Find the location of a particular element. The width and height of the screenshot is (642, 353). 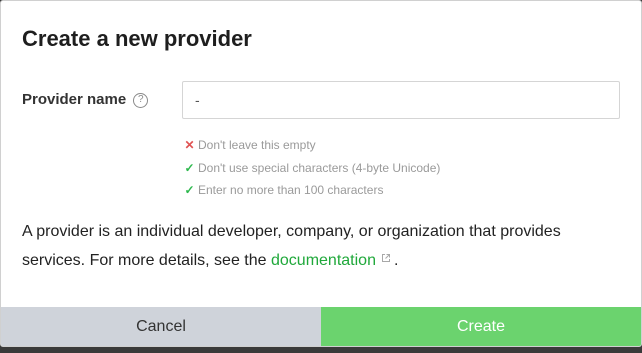

rule-max-length: ✓ Enter no more than 100 characters is located at coordinates (312, 190).